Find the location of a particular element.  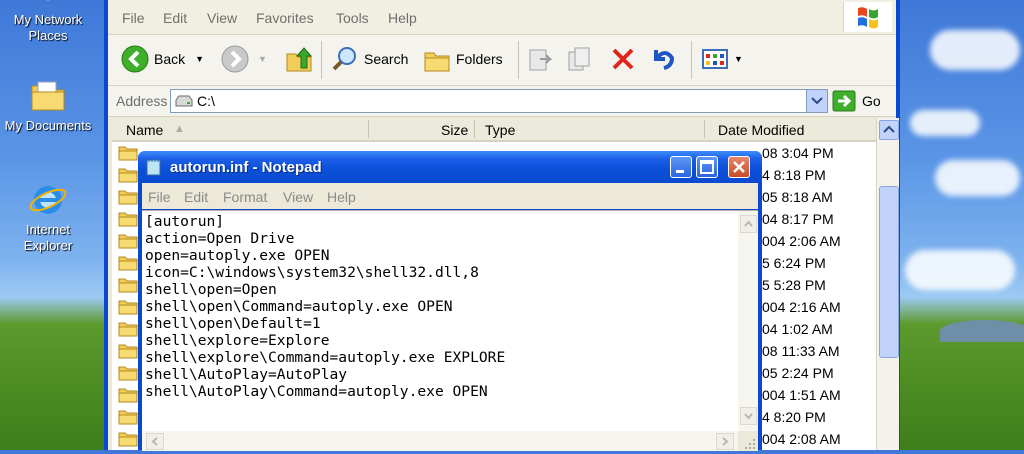

column-name: Name is located at coordinates (144, 130).